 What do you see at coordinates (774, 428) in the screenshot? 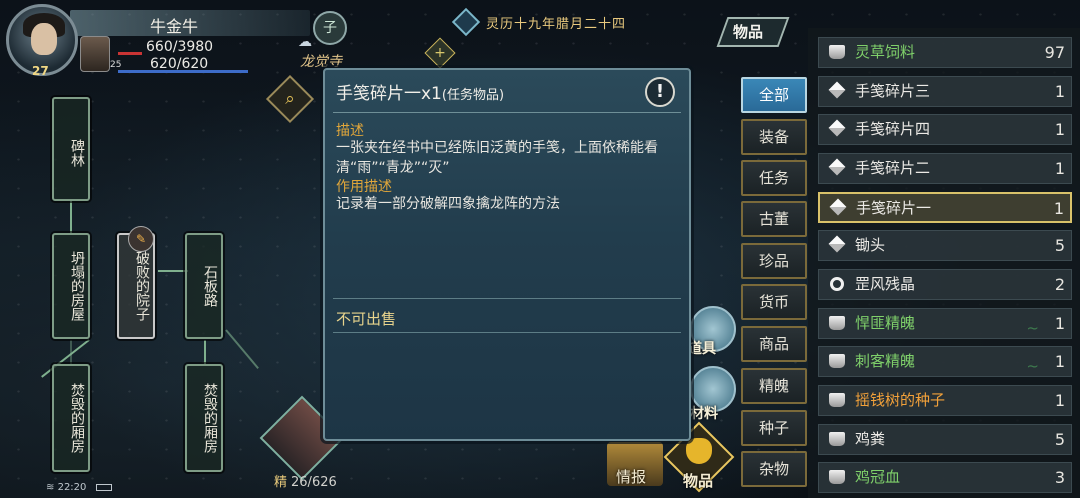
I see `tab-category: 种子` at bounding box center [774, 428].